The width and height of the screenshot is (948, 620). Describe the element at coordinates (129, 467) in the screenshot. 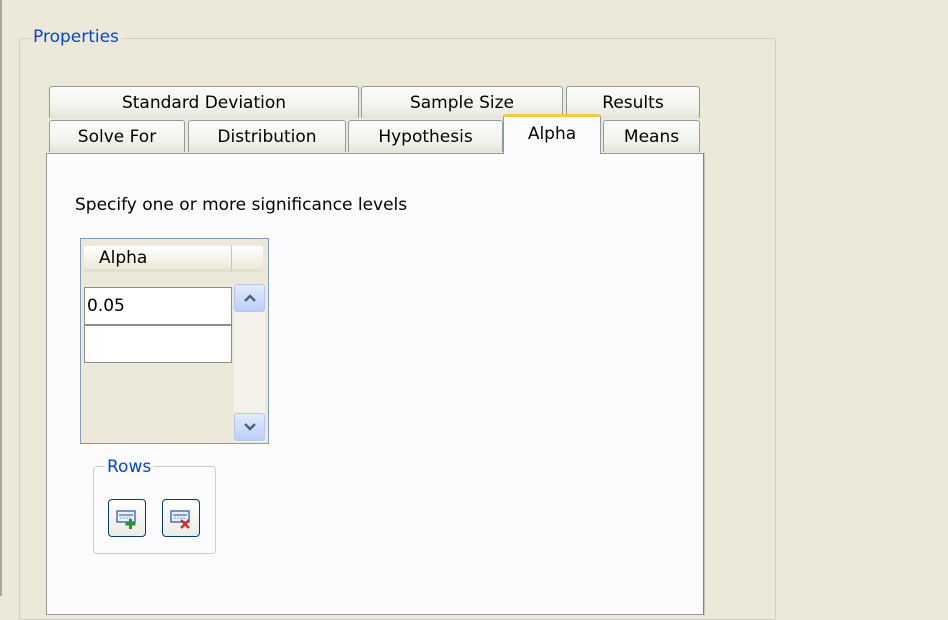

I see `rows-group-title: Rows` at that location.